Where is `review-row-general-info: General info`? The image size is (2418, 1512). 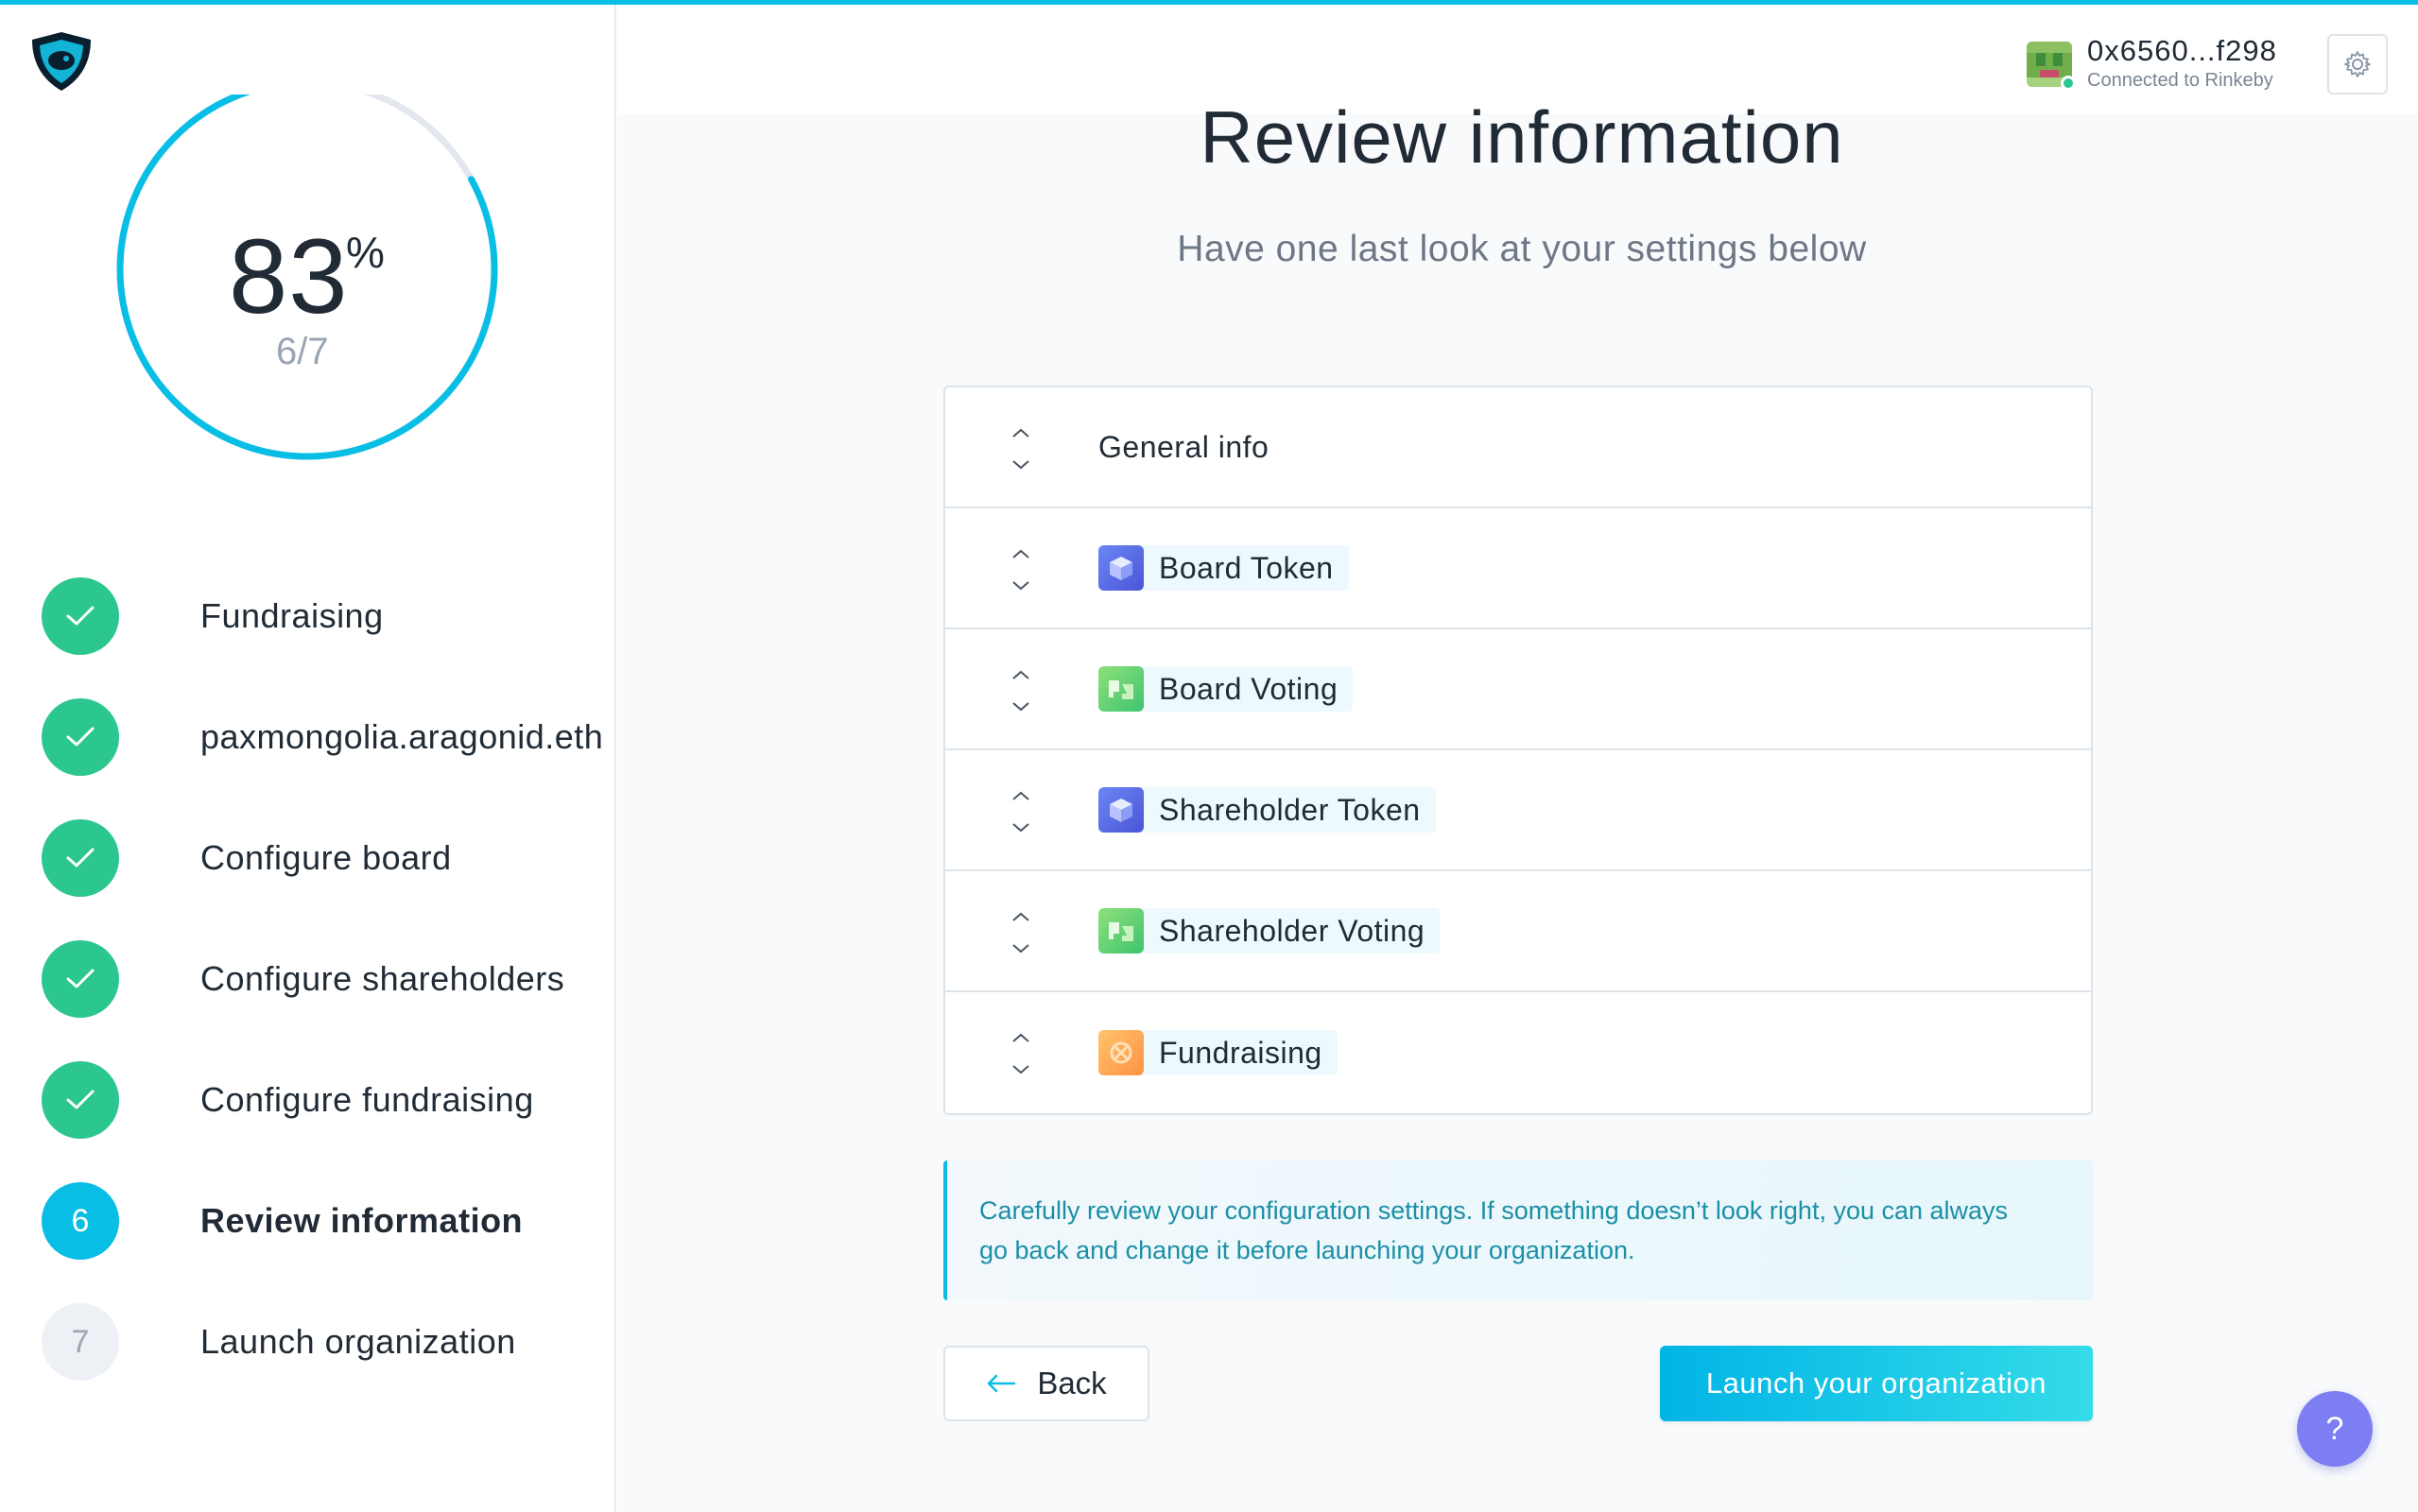 review-row-general-info: General info is located at coordinates (1518, 447).